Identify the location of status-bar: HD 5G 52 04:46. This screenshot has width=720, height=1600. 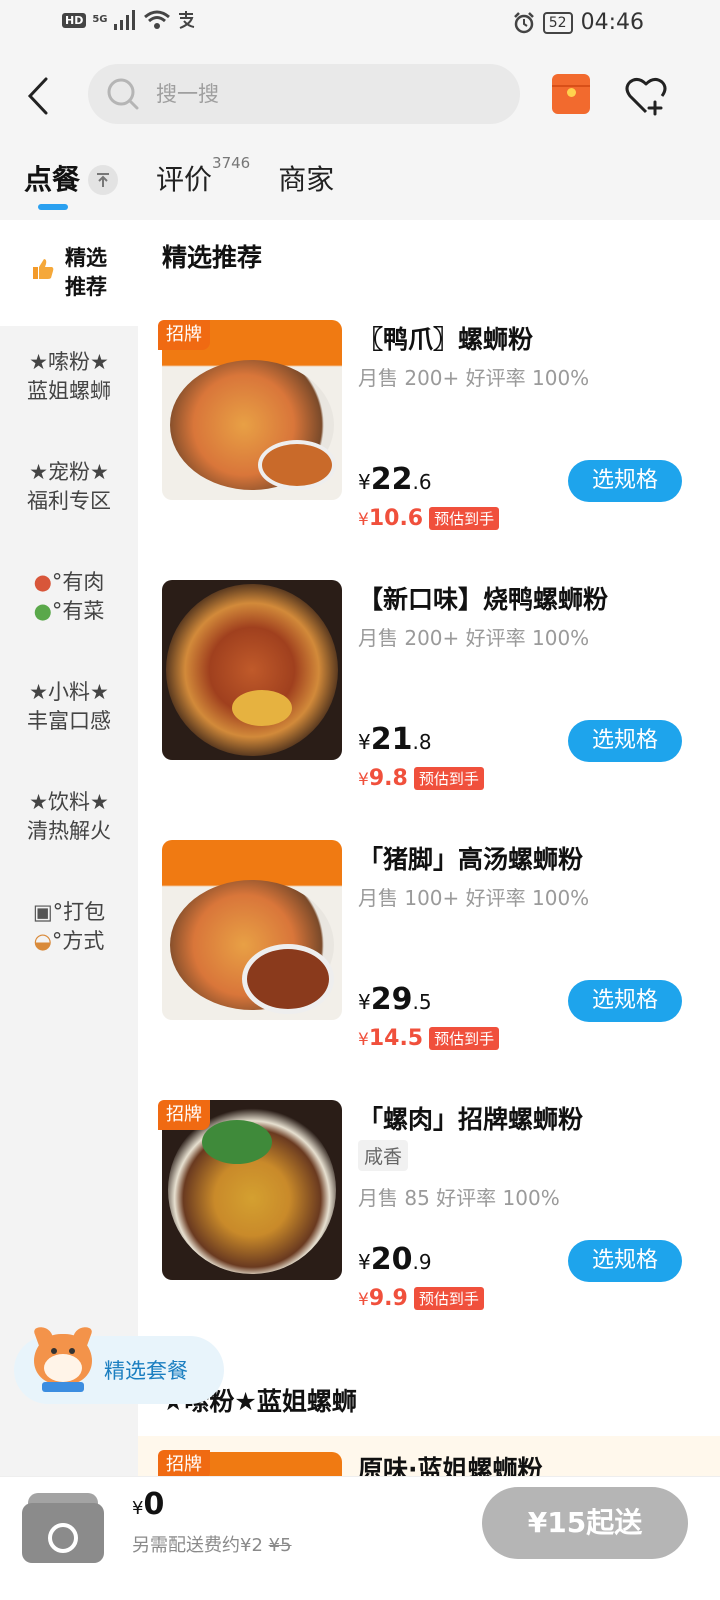
(360, 24).